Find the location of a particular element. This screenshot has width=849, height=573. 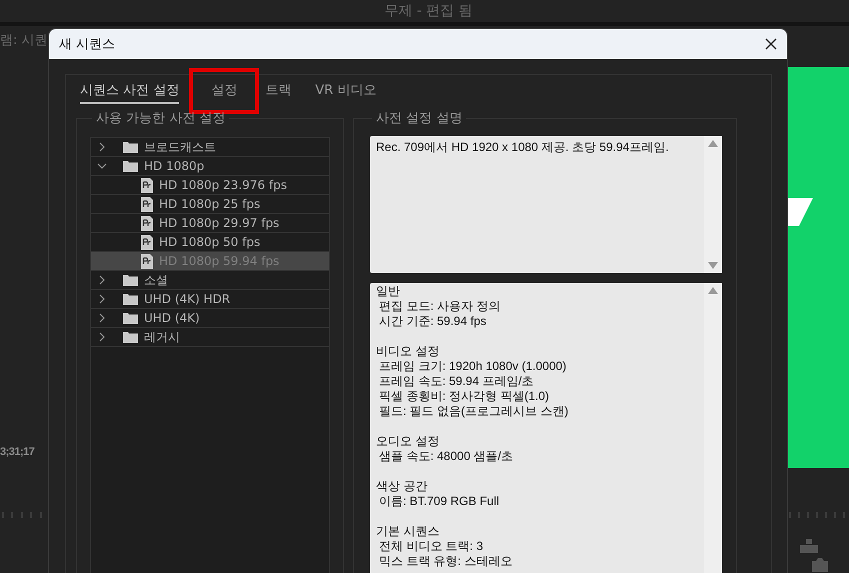

setting-line: 필드: 필드 없음(프로그레시브 스캔) is located at coordinates (474, 411).